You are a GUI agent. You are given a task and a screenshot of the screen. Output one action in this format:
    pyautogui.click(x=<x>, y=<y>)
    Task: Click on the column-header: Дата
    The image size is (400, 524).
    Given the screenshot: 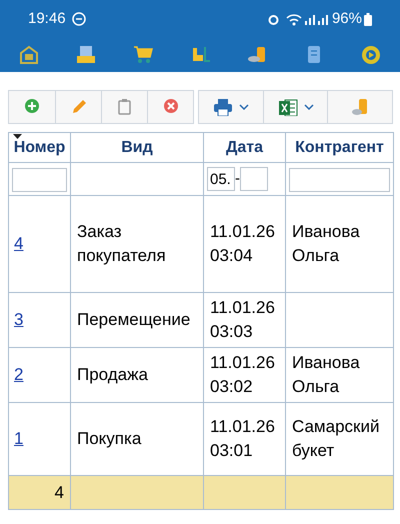 What is the action you would take?
    pyautogui.click(x=245, y=147)
    